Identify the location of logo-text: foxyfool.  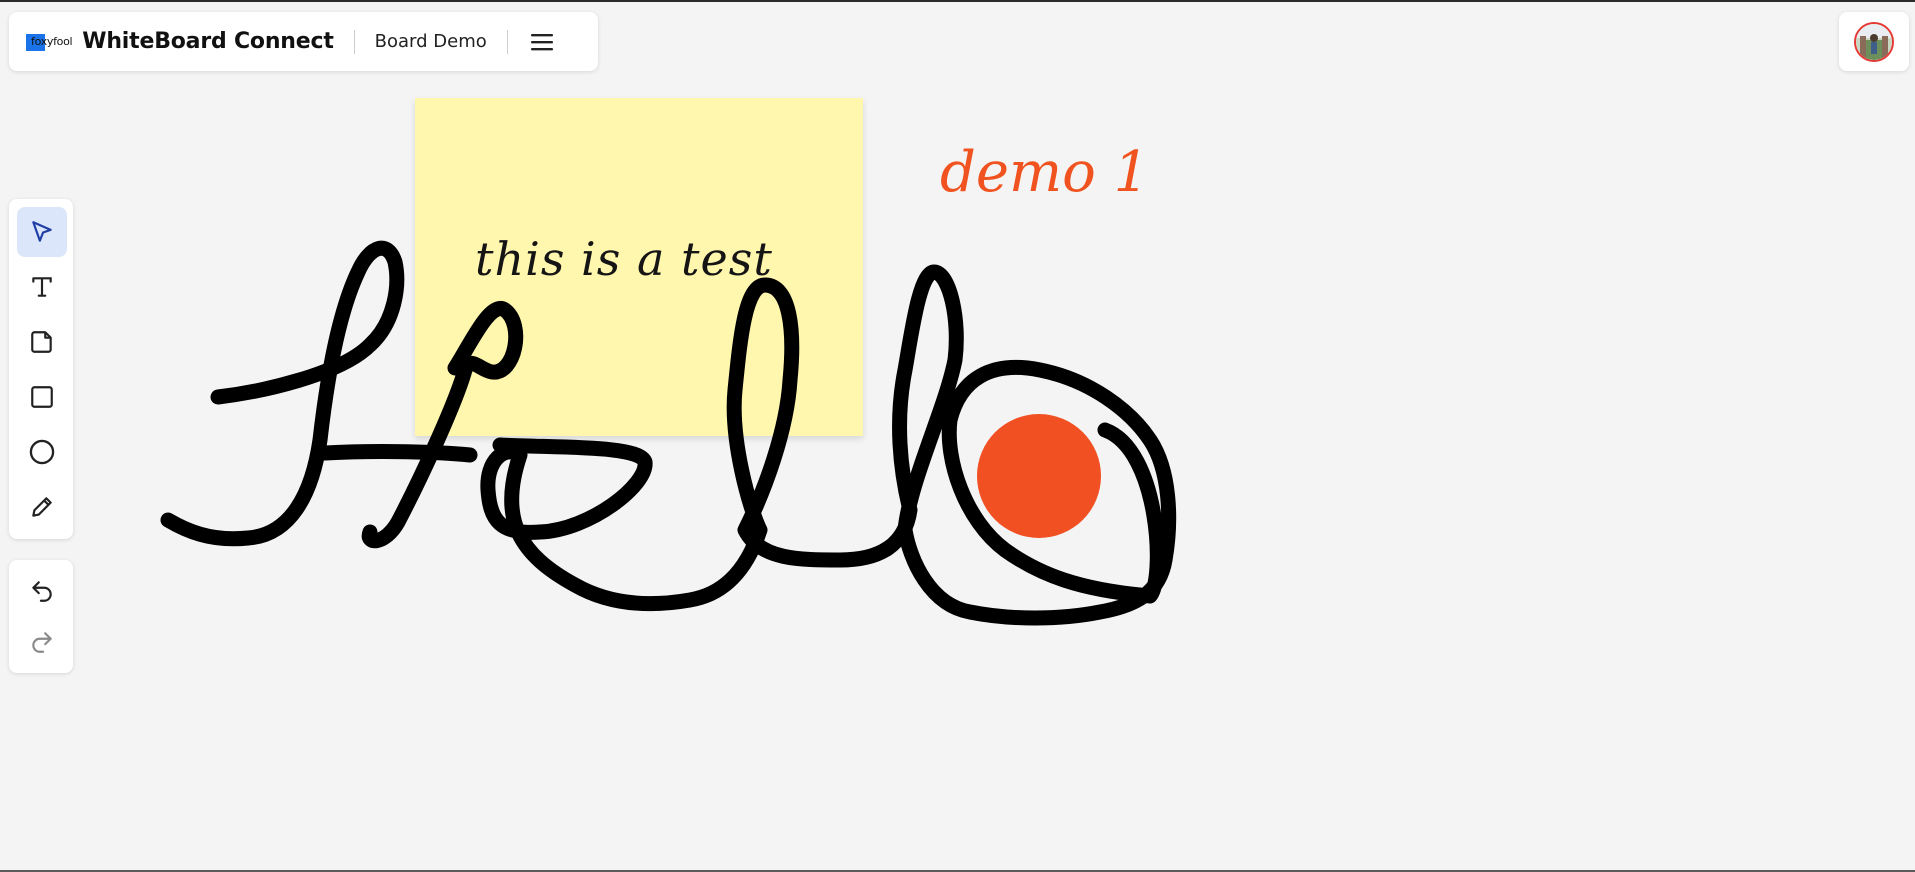
(52, 41).